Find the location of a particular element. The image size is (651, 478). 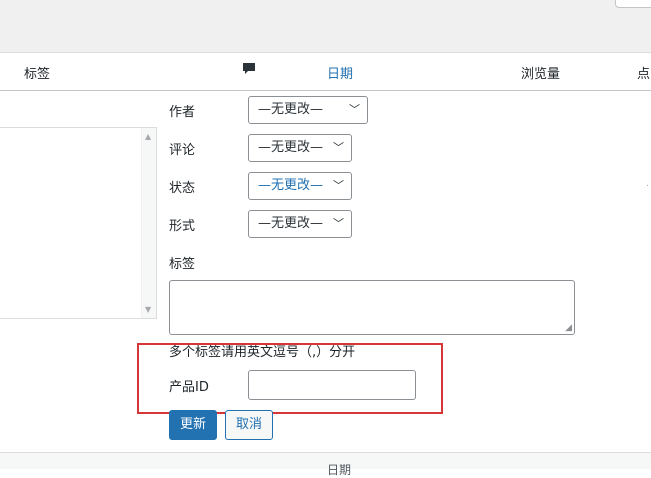

table-footer: 日期 is located at coordinates (325, 464).